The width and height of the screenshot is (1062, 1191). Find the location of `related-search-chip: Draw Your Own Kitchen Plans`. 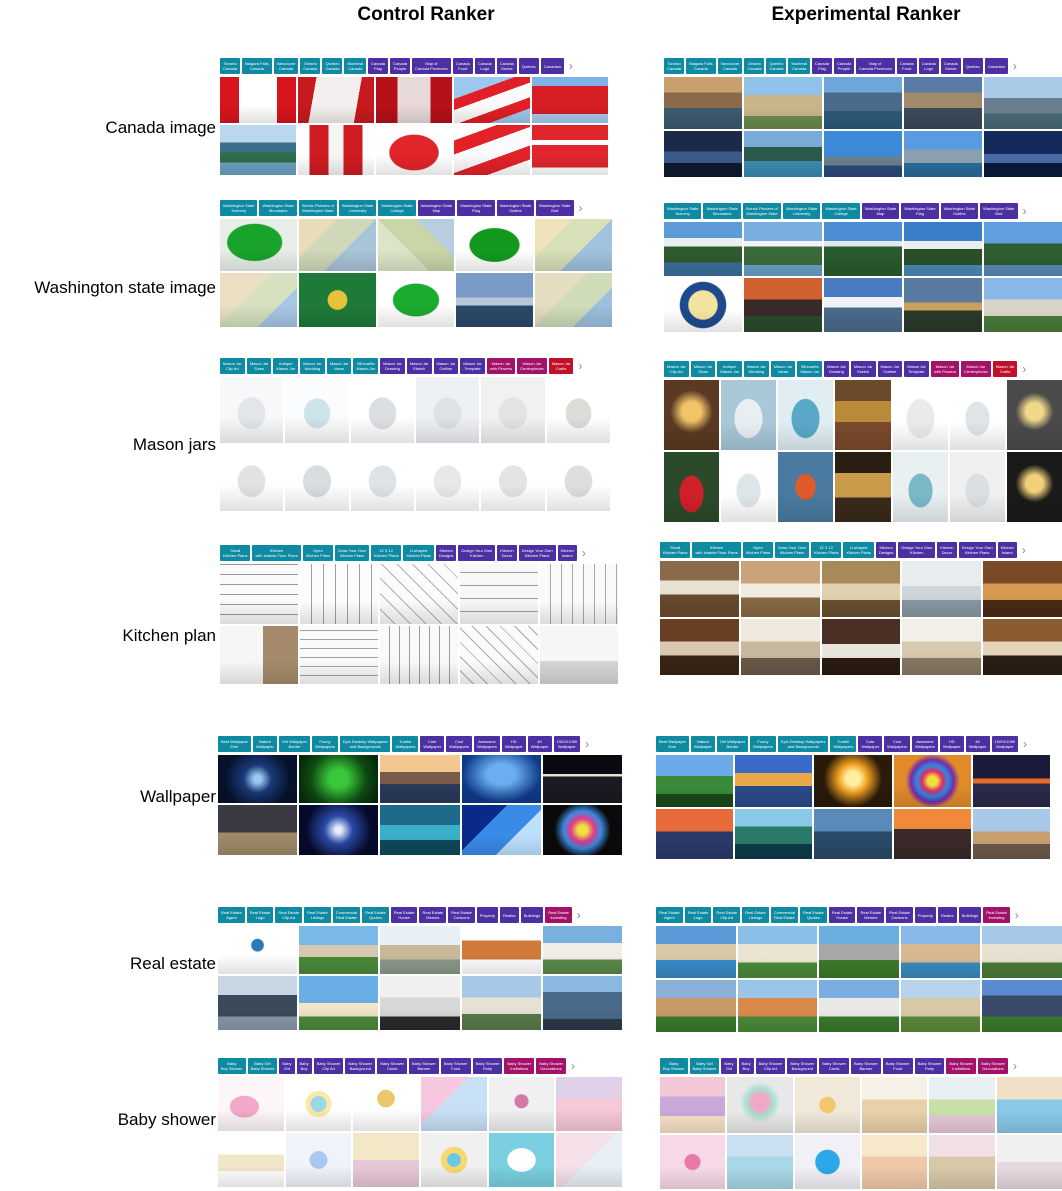

related-search-chip: Draw Your Own Kitchen Plans is located at coordinates (792, 550).